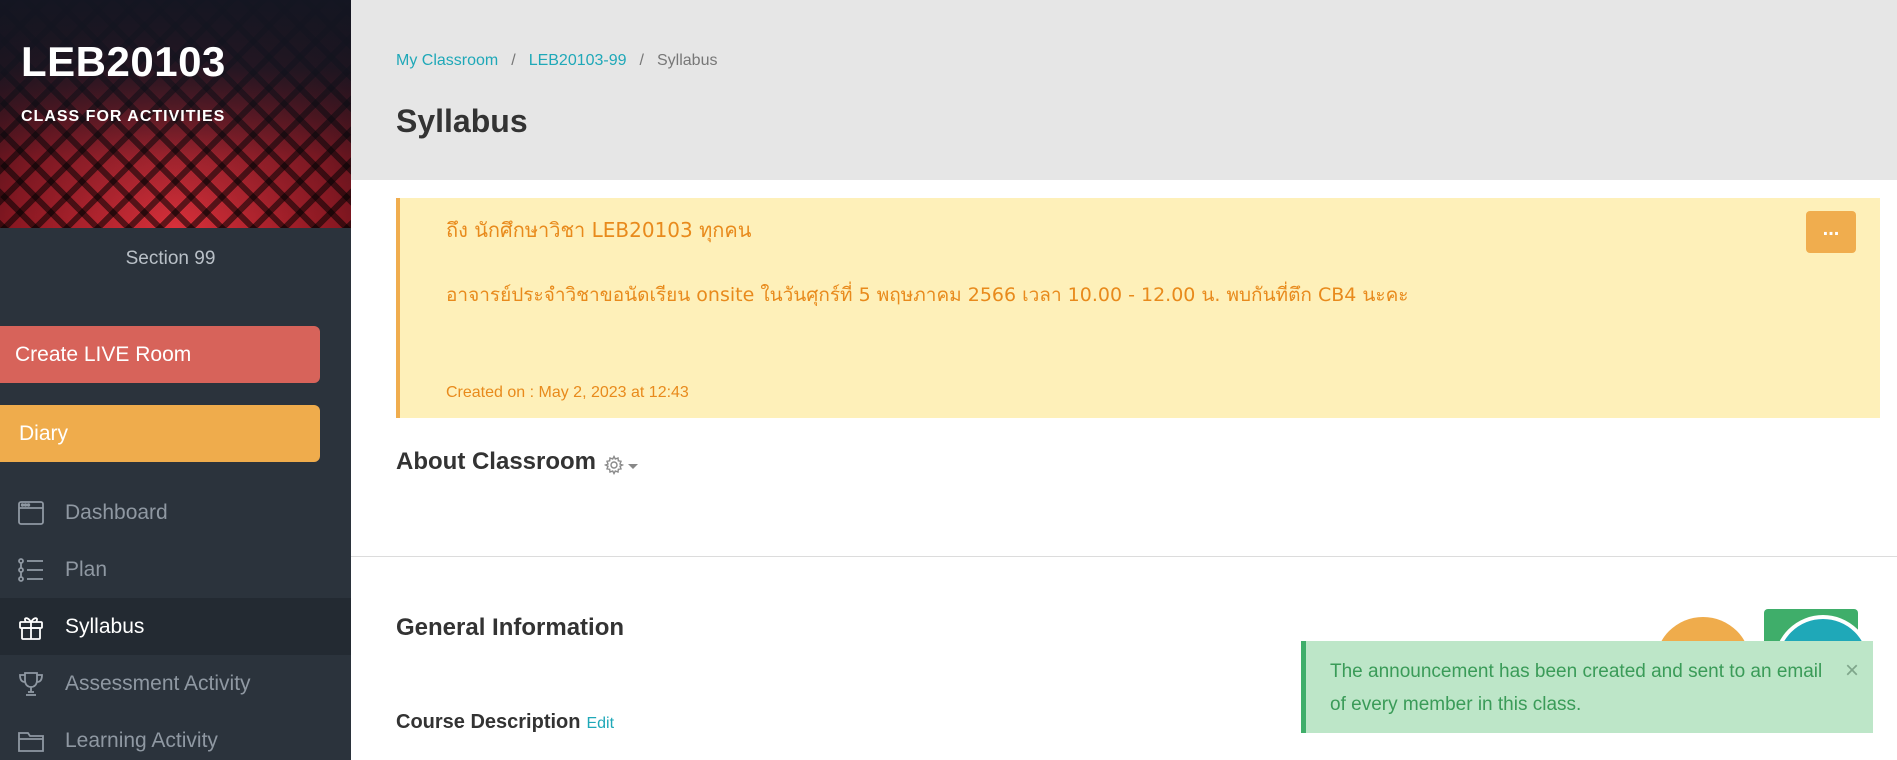  I want to click on about-classroom-heading: About Classroom, so click(517, 462).